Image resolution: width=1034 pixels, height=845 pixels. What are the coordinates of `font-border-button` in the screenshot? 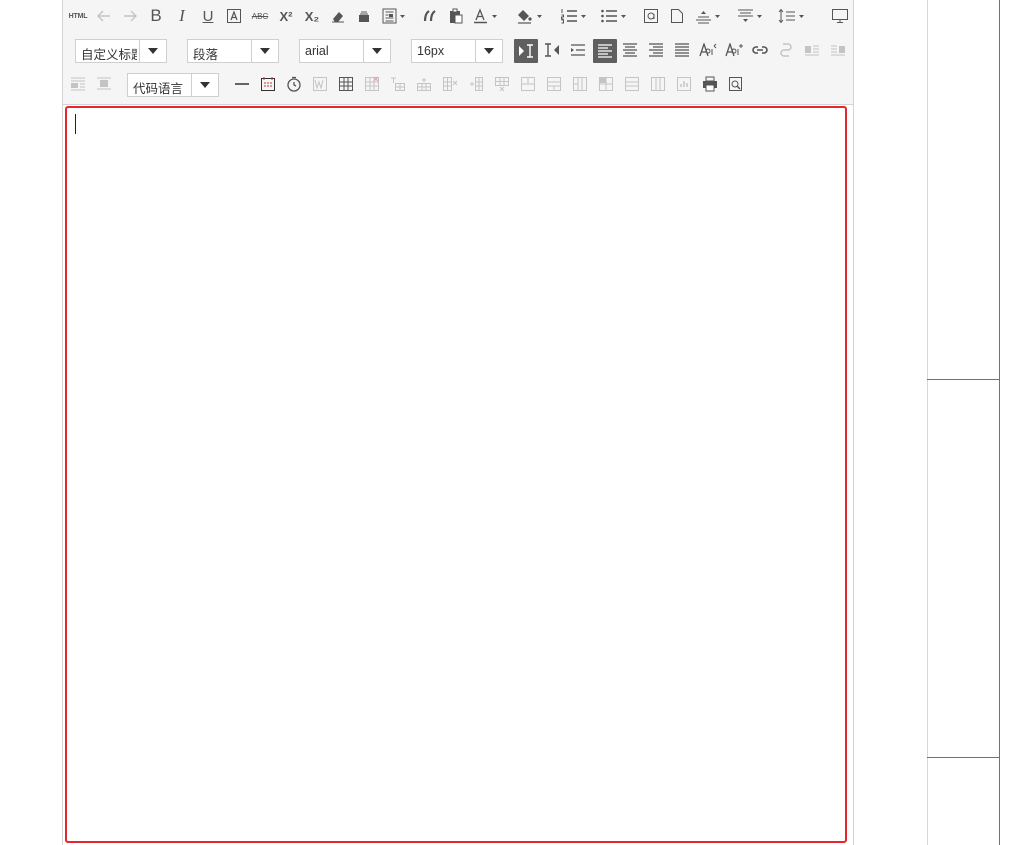 It's located at (234, 16).